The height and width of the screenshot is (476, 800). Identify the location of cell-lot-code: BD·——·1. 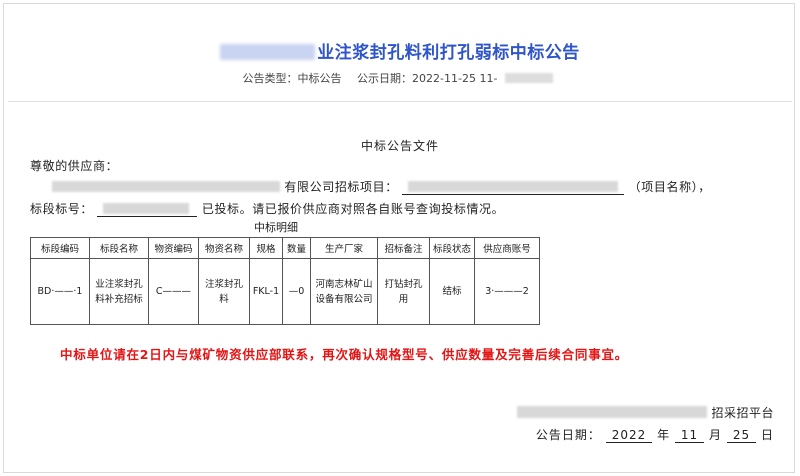
(60, 291).